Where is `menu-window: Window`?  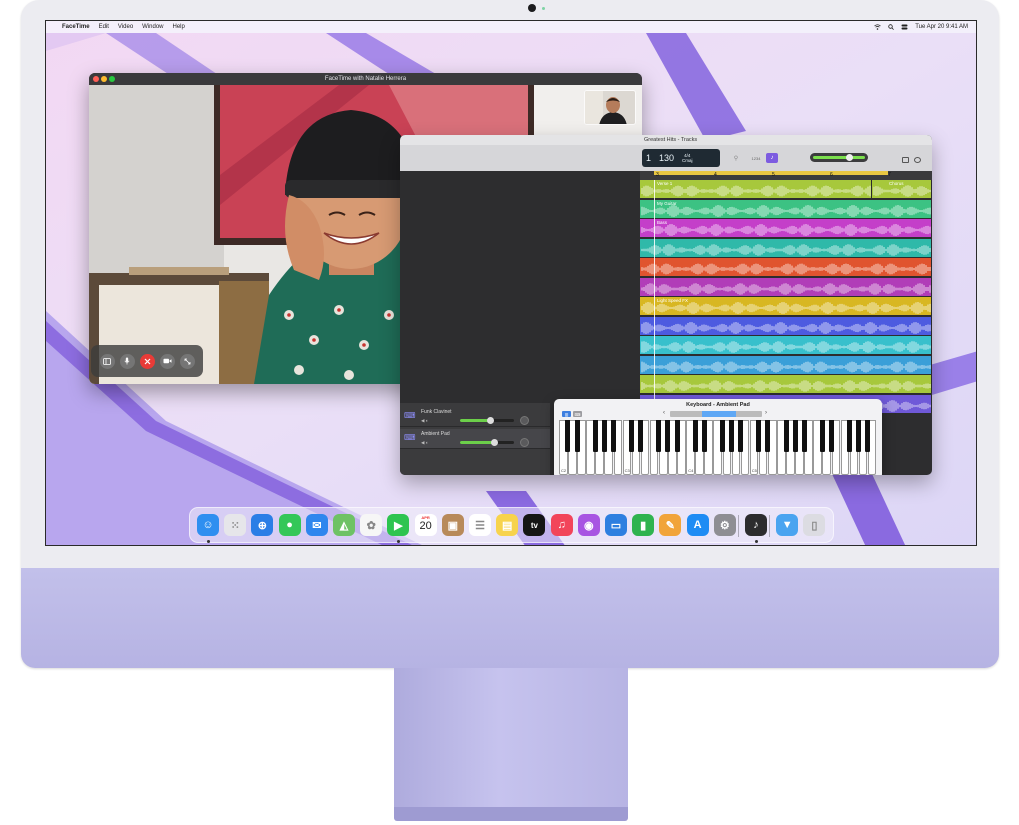 menu-window: Window is located at coordinates (152, 27).